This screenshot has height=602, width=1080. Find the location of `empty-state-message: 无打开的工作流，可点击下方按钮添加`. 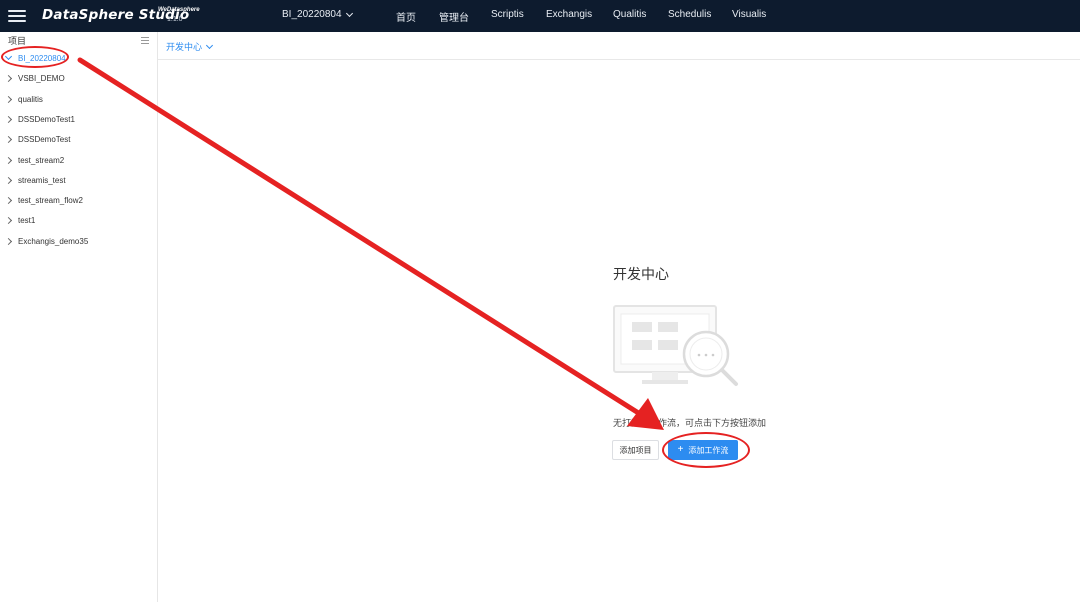

empty-state-message: 无打开的工作流，可点击下方按钮添加 is located at coordinates (690, 423).